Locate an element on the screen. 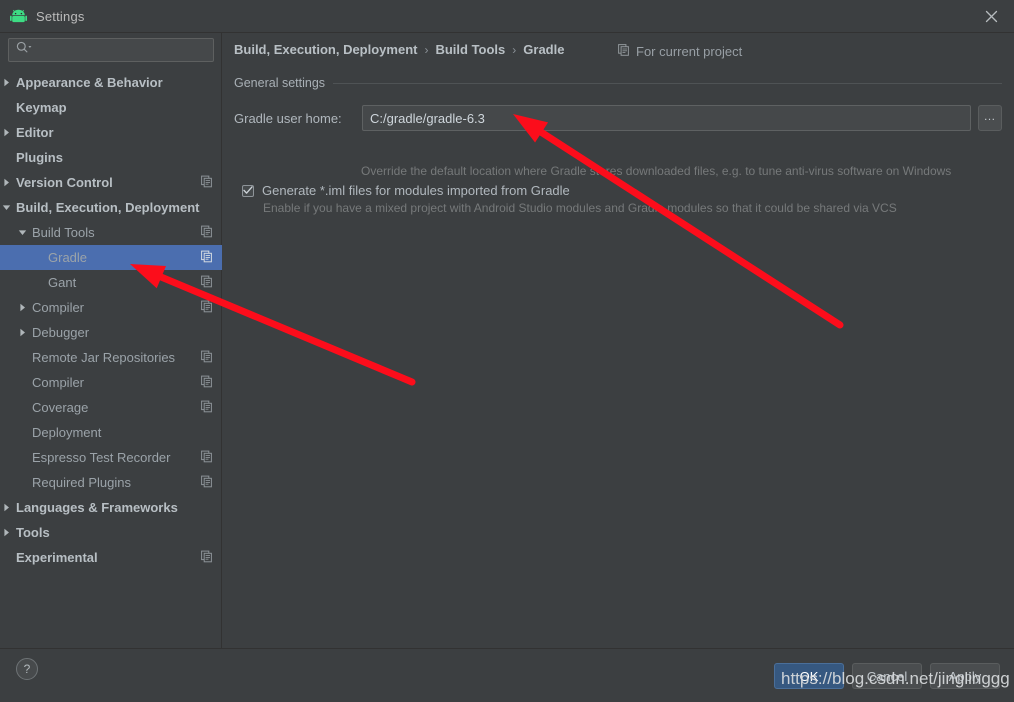 The image size is (1014, 702). general-settings-section-header: General settings is located at coordinates (618, 83).